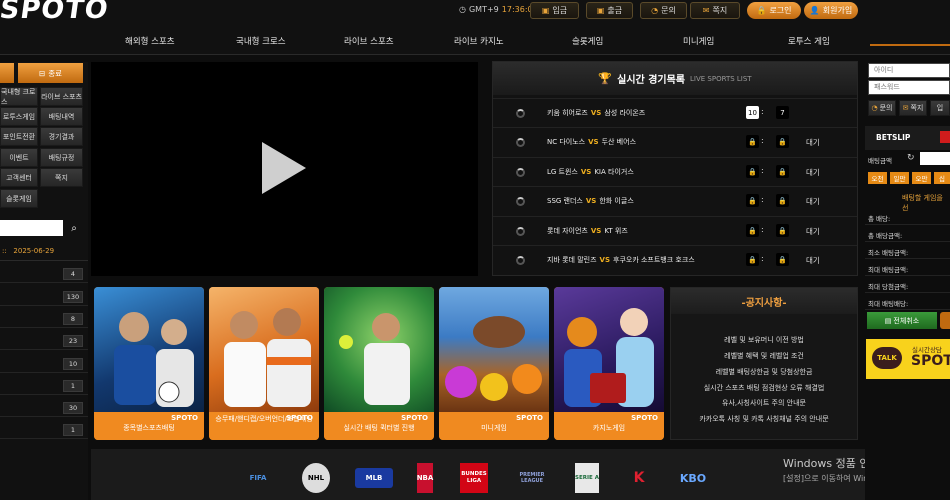  Describe the element at coordinates (19, 96) in the screenshot. I see `menu-domestic-cross: 국내형 크로스` at that location.